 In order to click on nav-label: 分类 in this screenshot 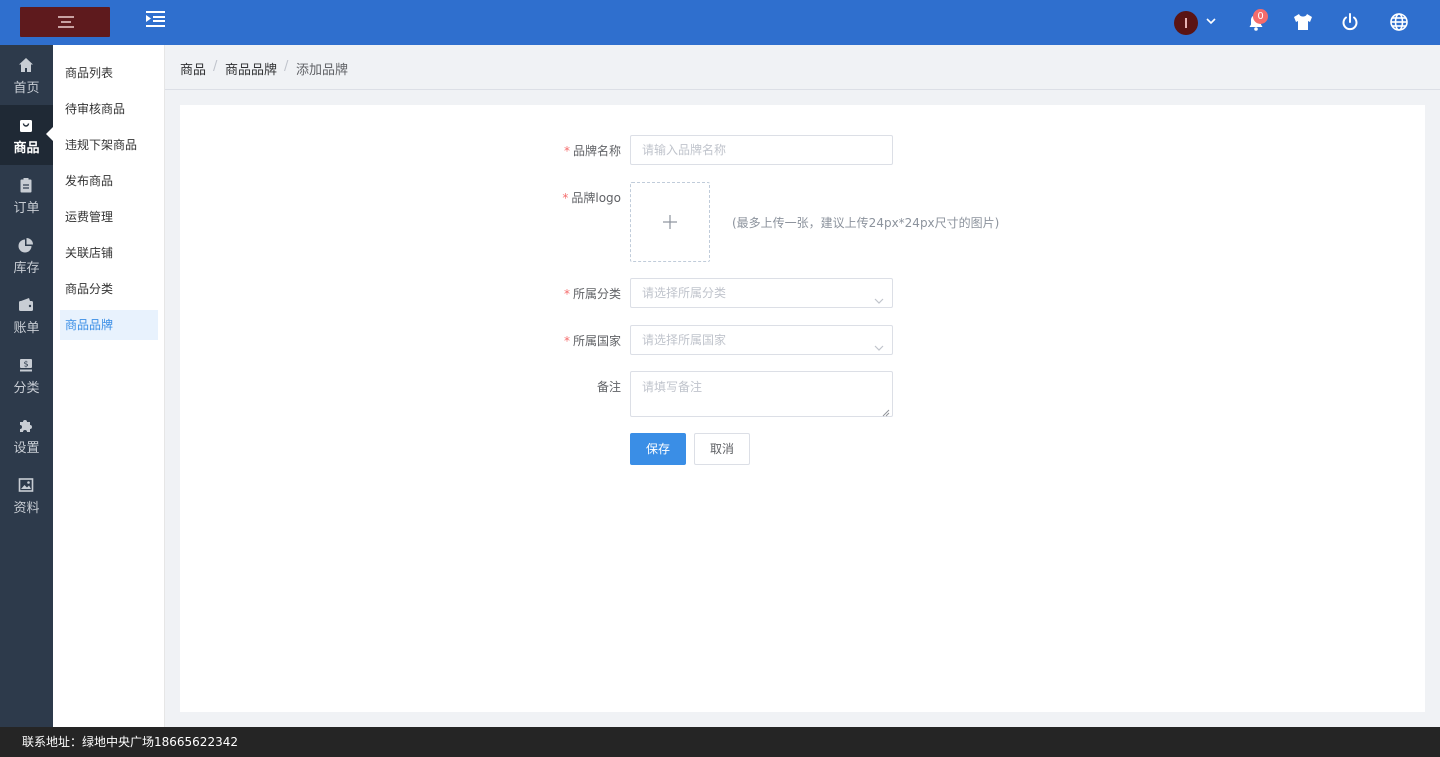, I will do `click(26, 388)`.